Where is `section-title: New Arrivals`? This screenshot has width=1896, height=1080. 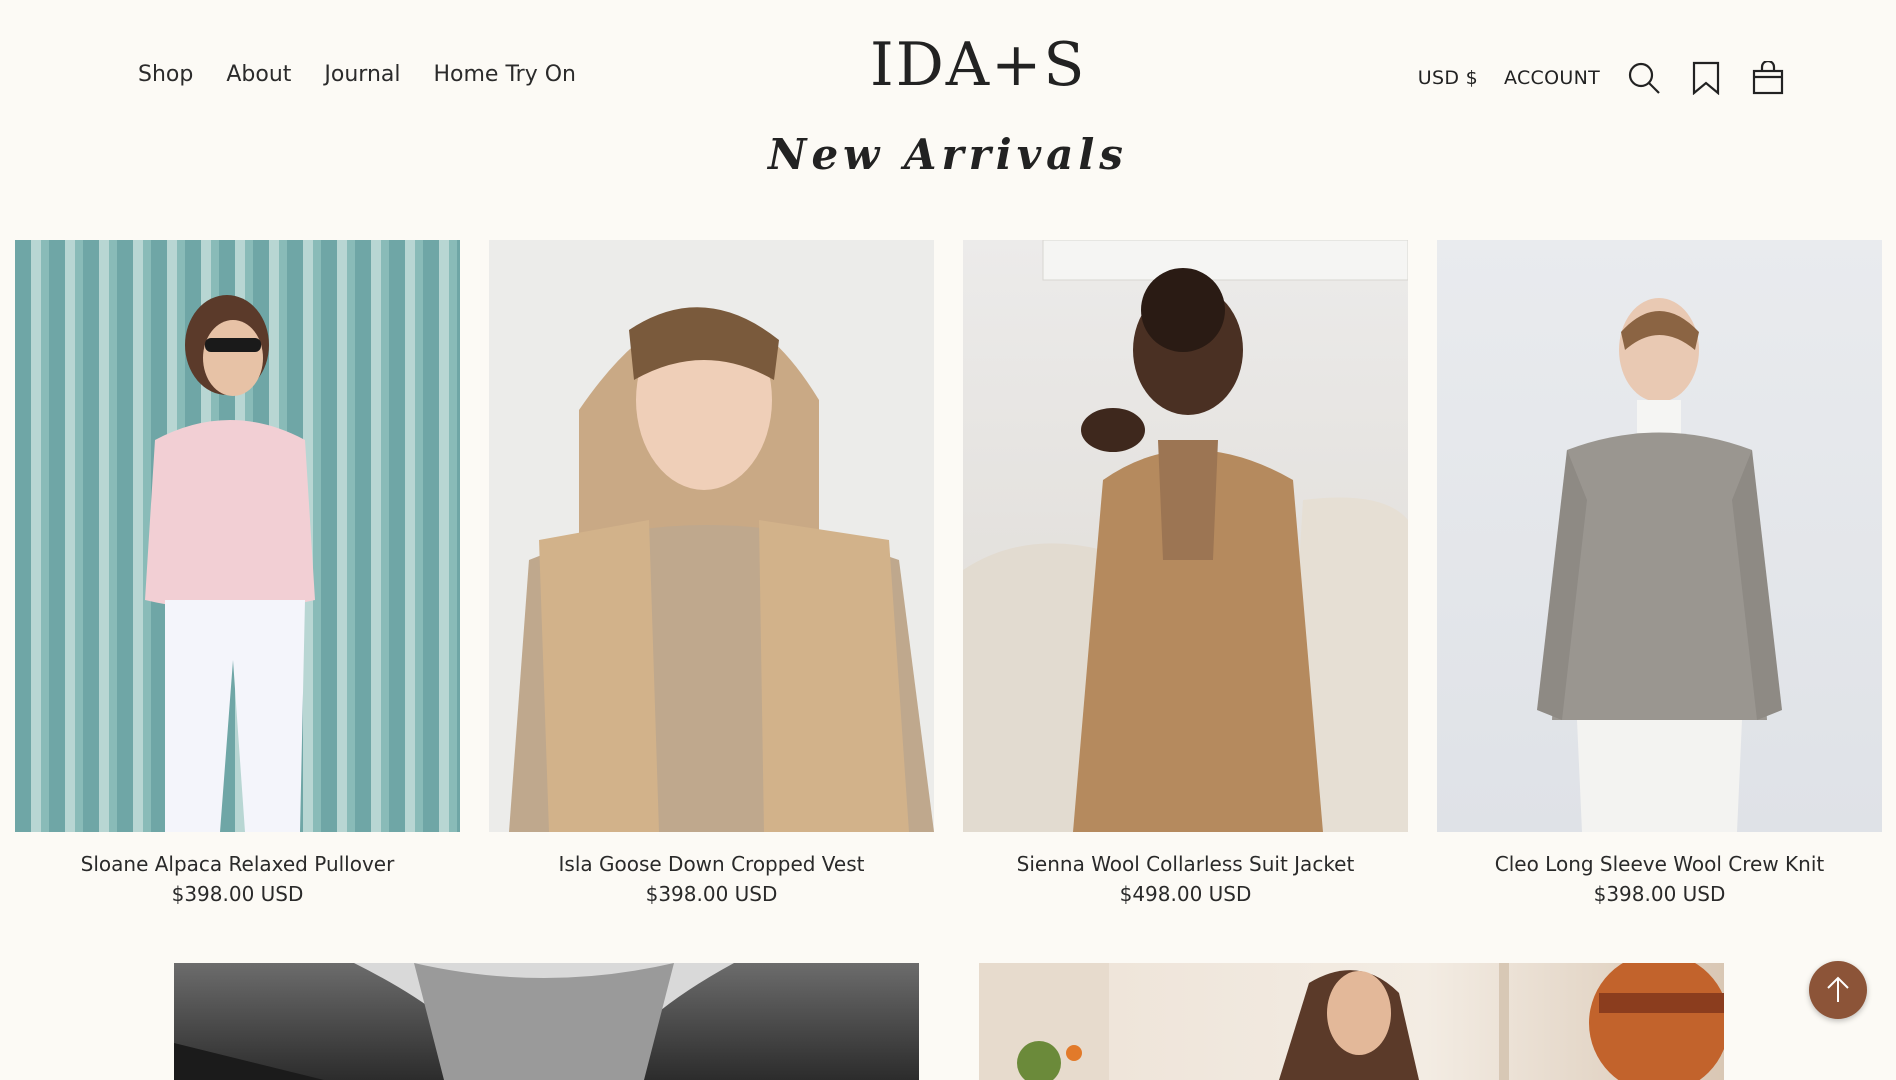 section-title: New Arrivals is located at coordinates (948, 154).